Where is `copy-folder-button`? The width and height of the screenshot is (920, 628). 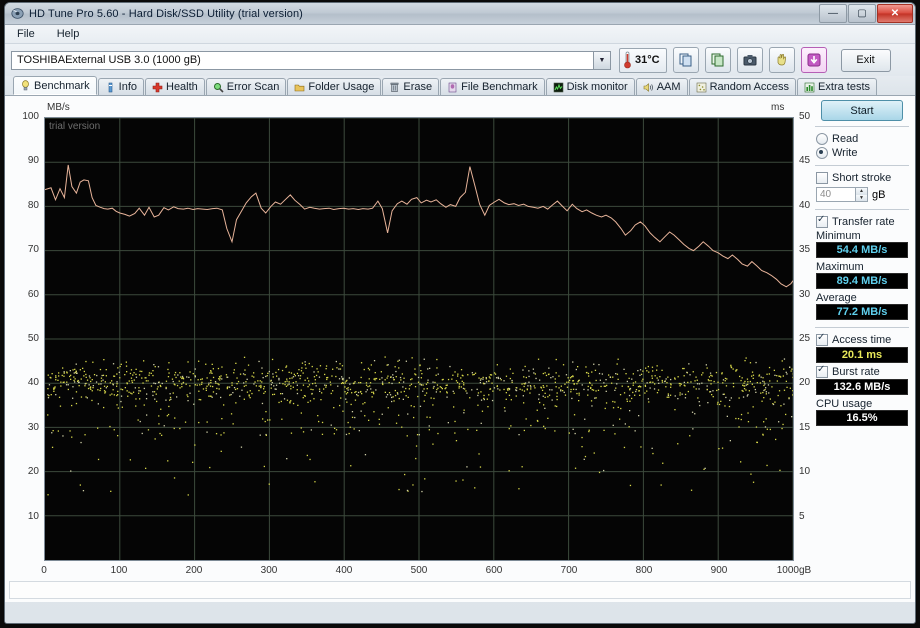 copy-folder-button is located at coordinates (717, 60).